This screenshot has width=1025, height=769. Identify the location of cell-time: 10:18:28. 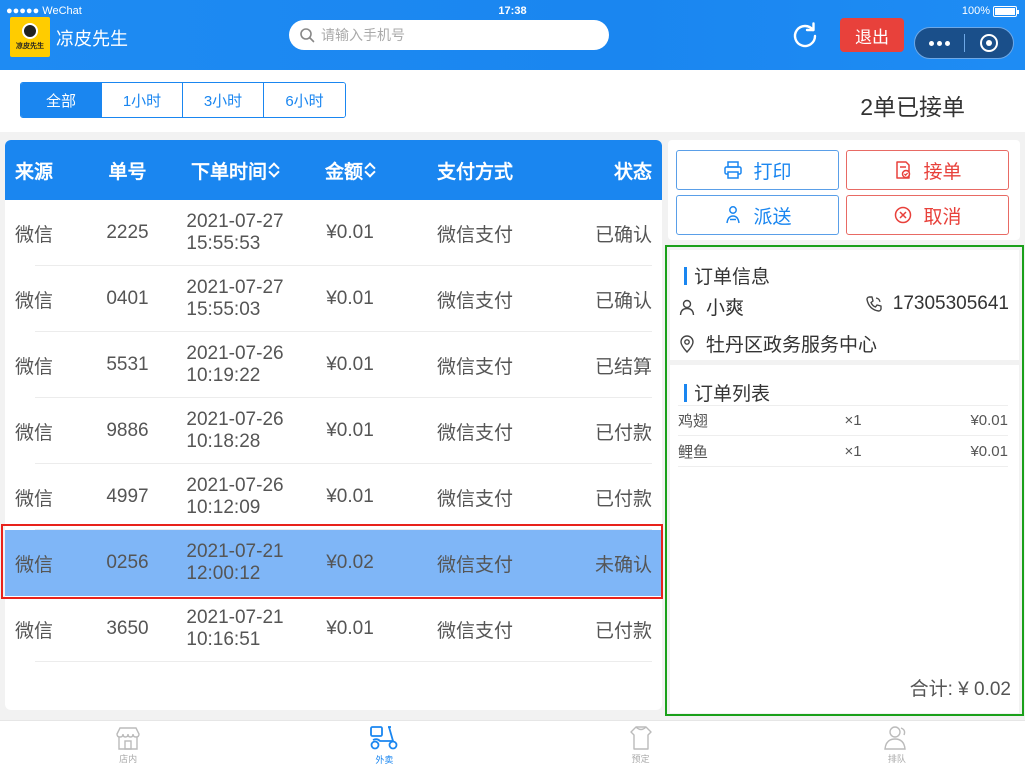
(223, 441).